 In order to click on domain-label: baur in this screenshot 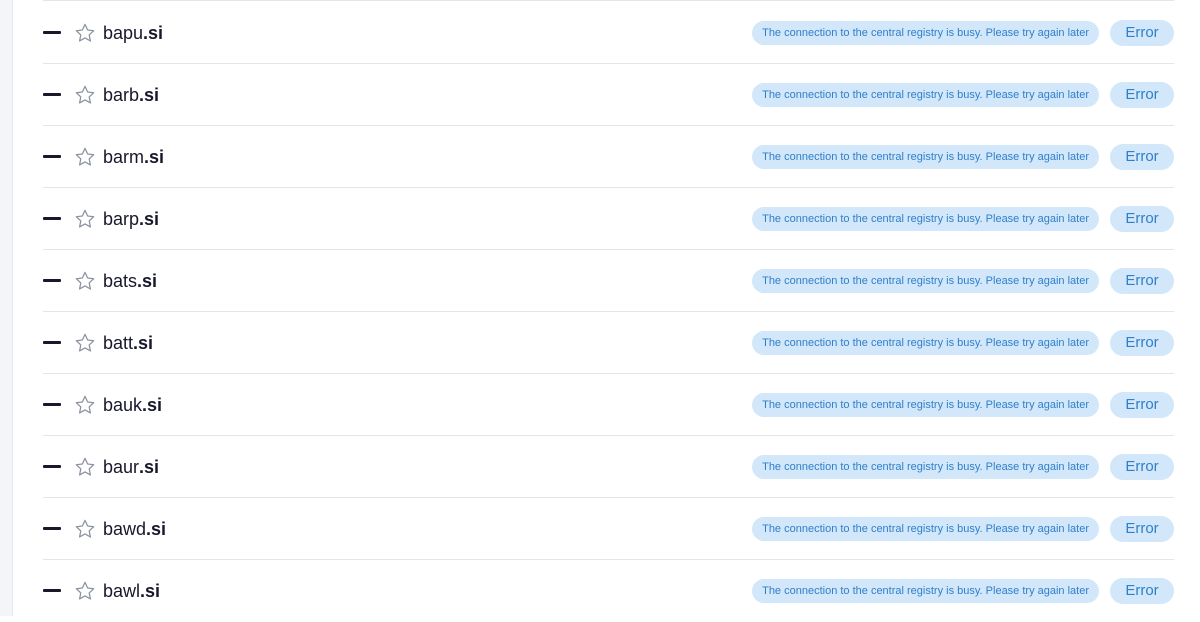, I will do `click(121, 467)`.